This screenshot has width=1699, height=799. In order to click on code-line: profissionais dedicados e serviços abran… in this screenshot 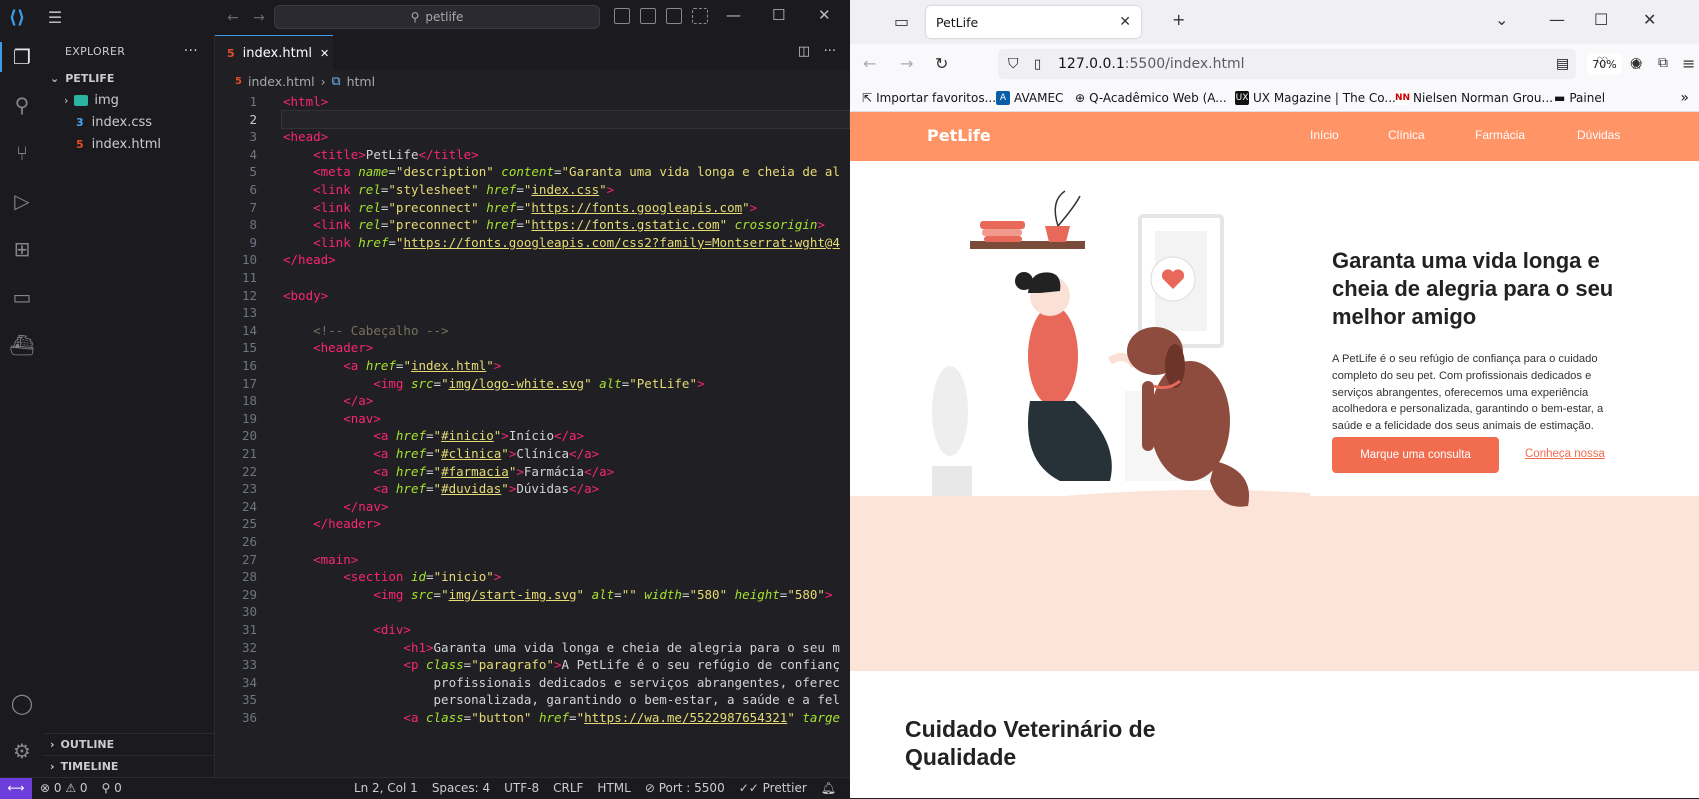, I will do `click(561, 682)`.